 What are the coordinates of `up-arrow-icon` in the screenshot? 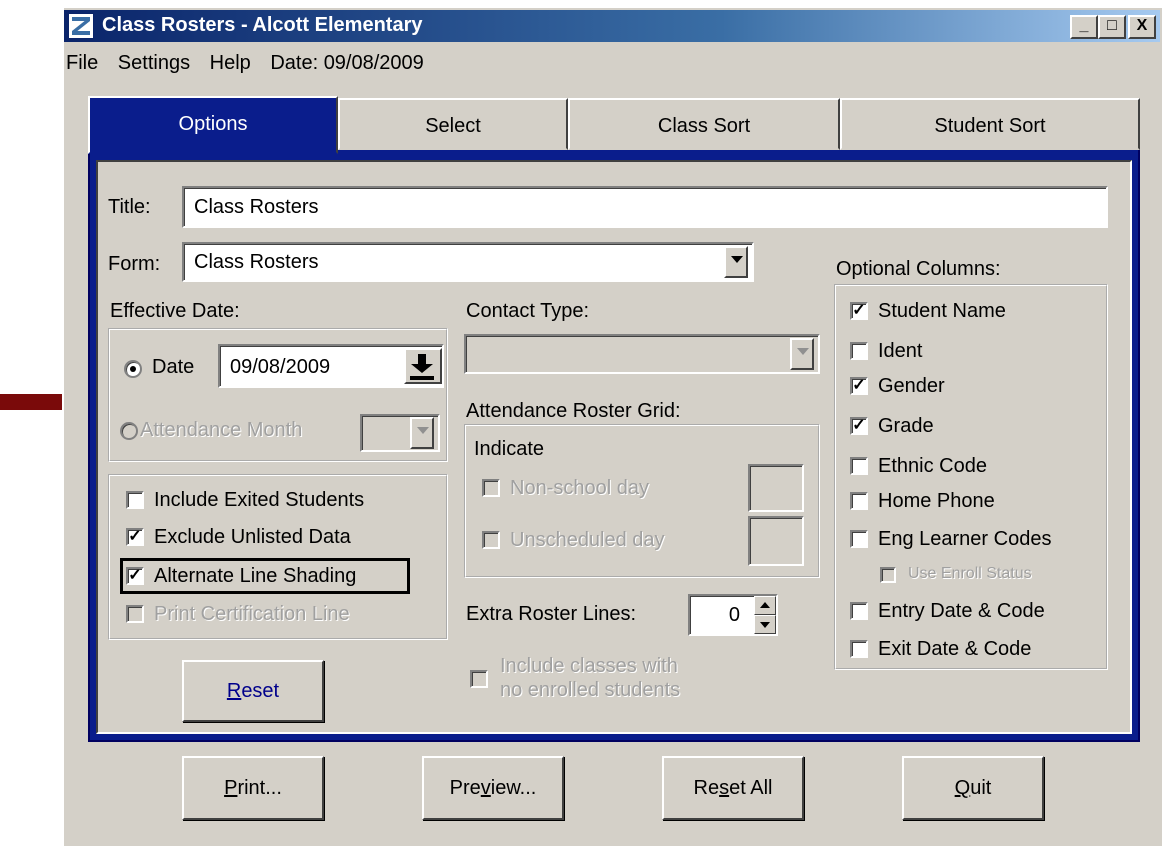 It's located at (765, 605).